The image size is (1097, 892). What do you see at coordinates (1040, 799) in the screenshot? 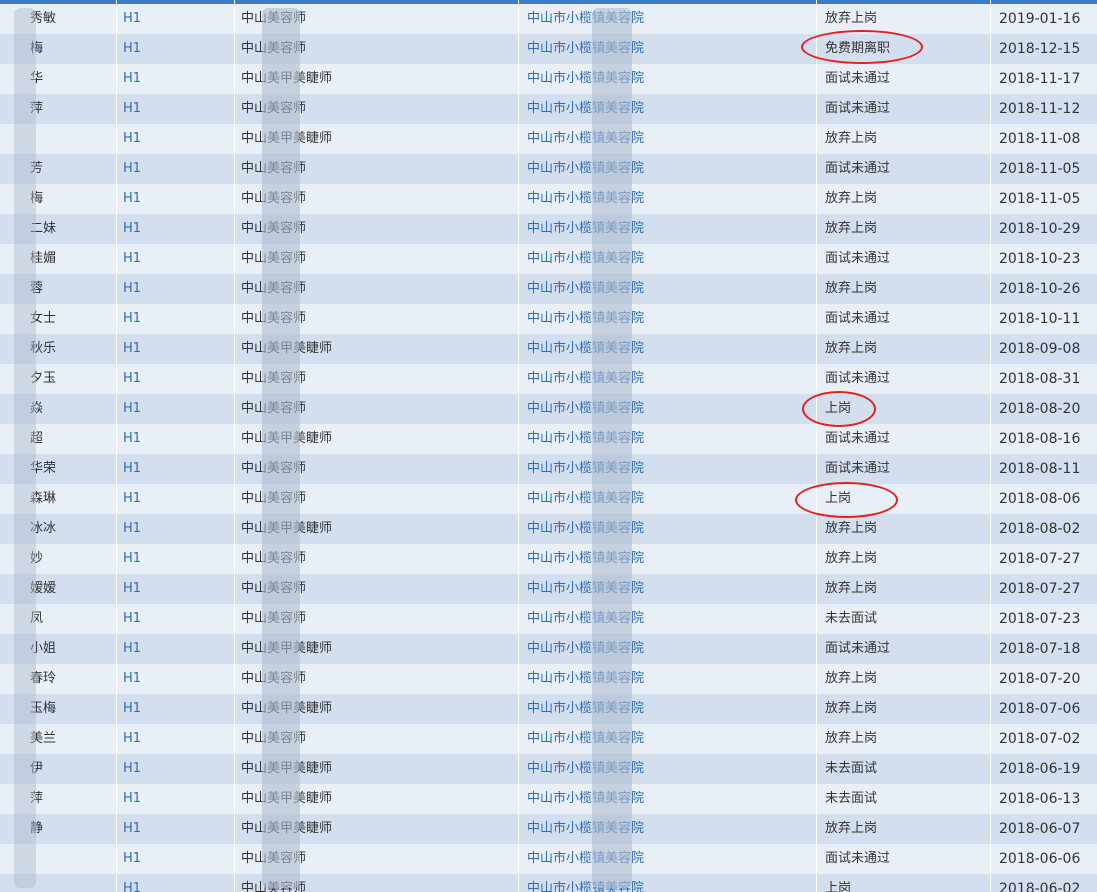
I see `cell-date: 2018-06-13` at bounding box center [1040, 799].